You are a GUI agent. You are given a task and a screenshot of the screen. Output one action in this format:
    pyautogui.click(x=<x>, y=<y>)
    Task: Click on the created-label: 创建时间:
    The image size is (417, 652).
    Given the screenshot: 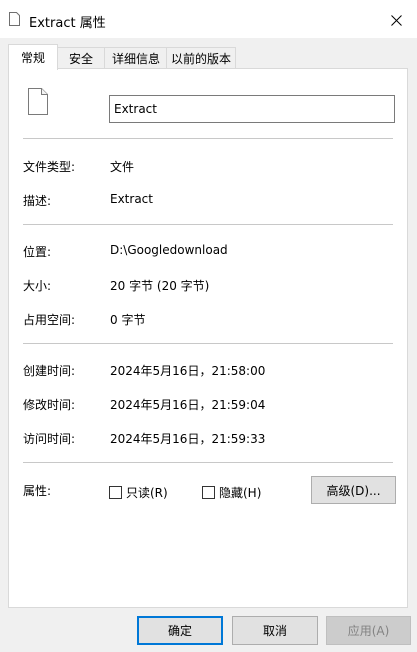 What is the action you would take?
    pyautogui.click(x=49, y=371)
    